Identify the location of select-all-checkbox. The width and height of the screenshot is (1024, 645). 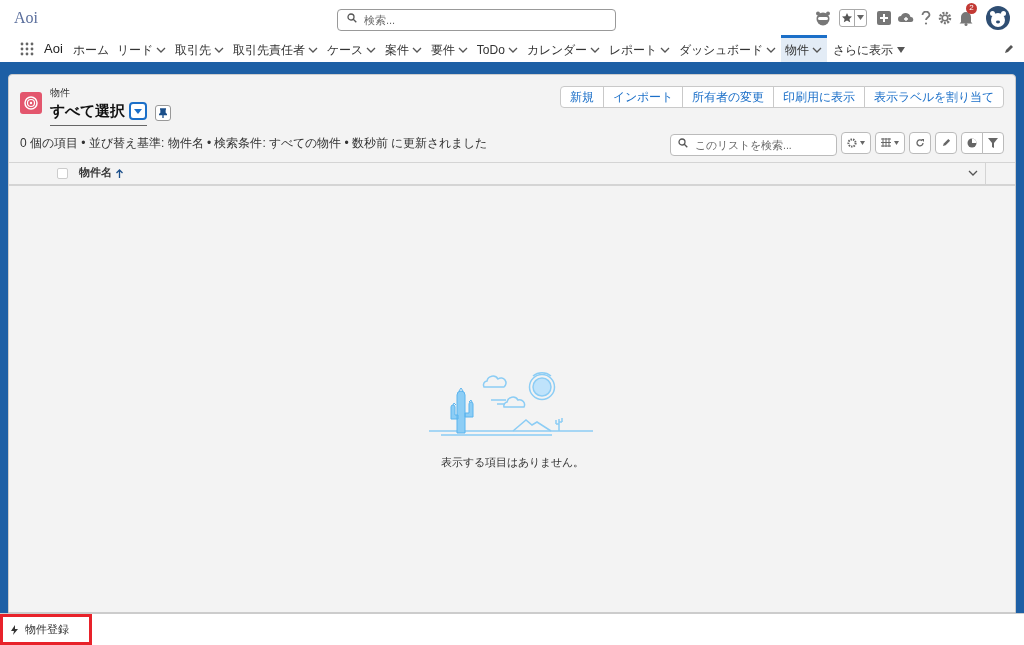
(62, 173).